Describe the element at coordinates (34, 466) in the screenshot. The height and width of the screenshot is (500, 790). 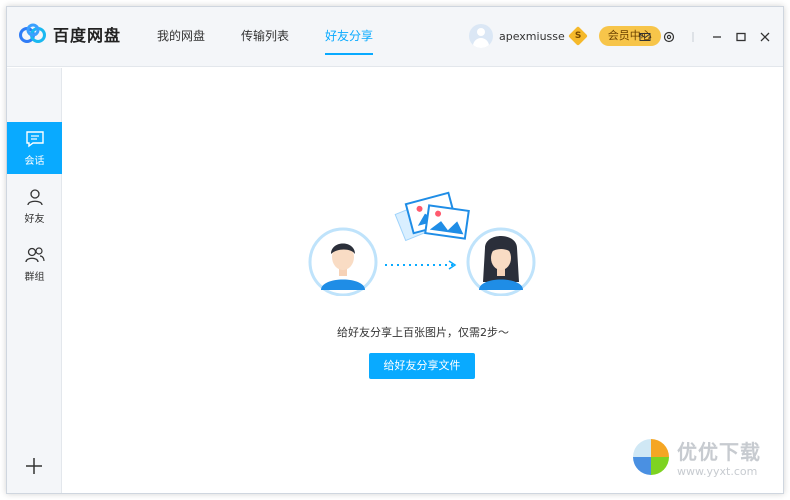
I see `add-icon` at that location.